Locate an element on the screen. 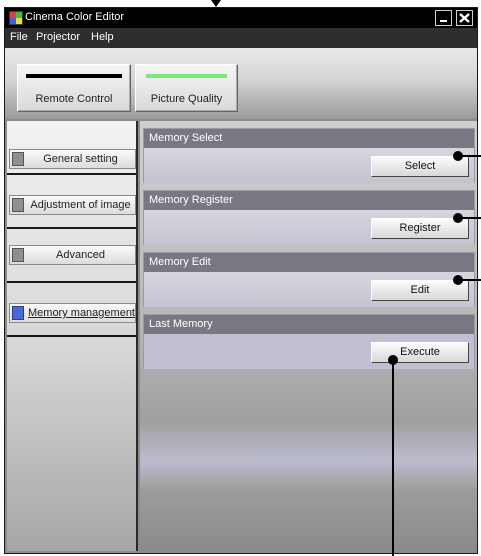 The height and width of the screenshot is (556, 481). last-memory-section: Last Memory Execute is located at coordinates (309, 341).